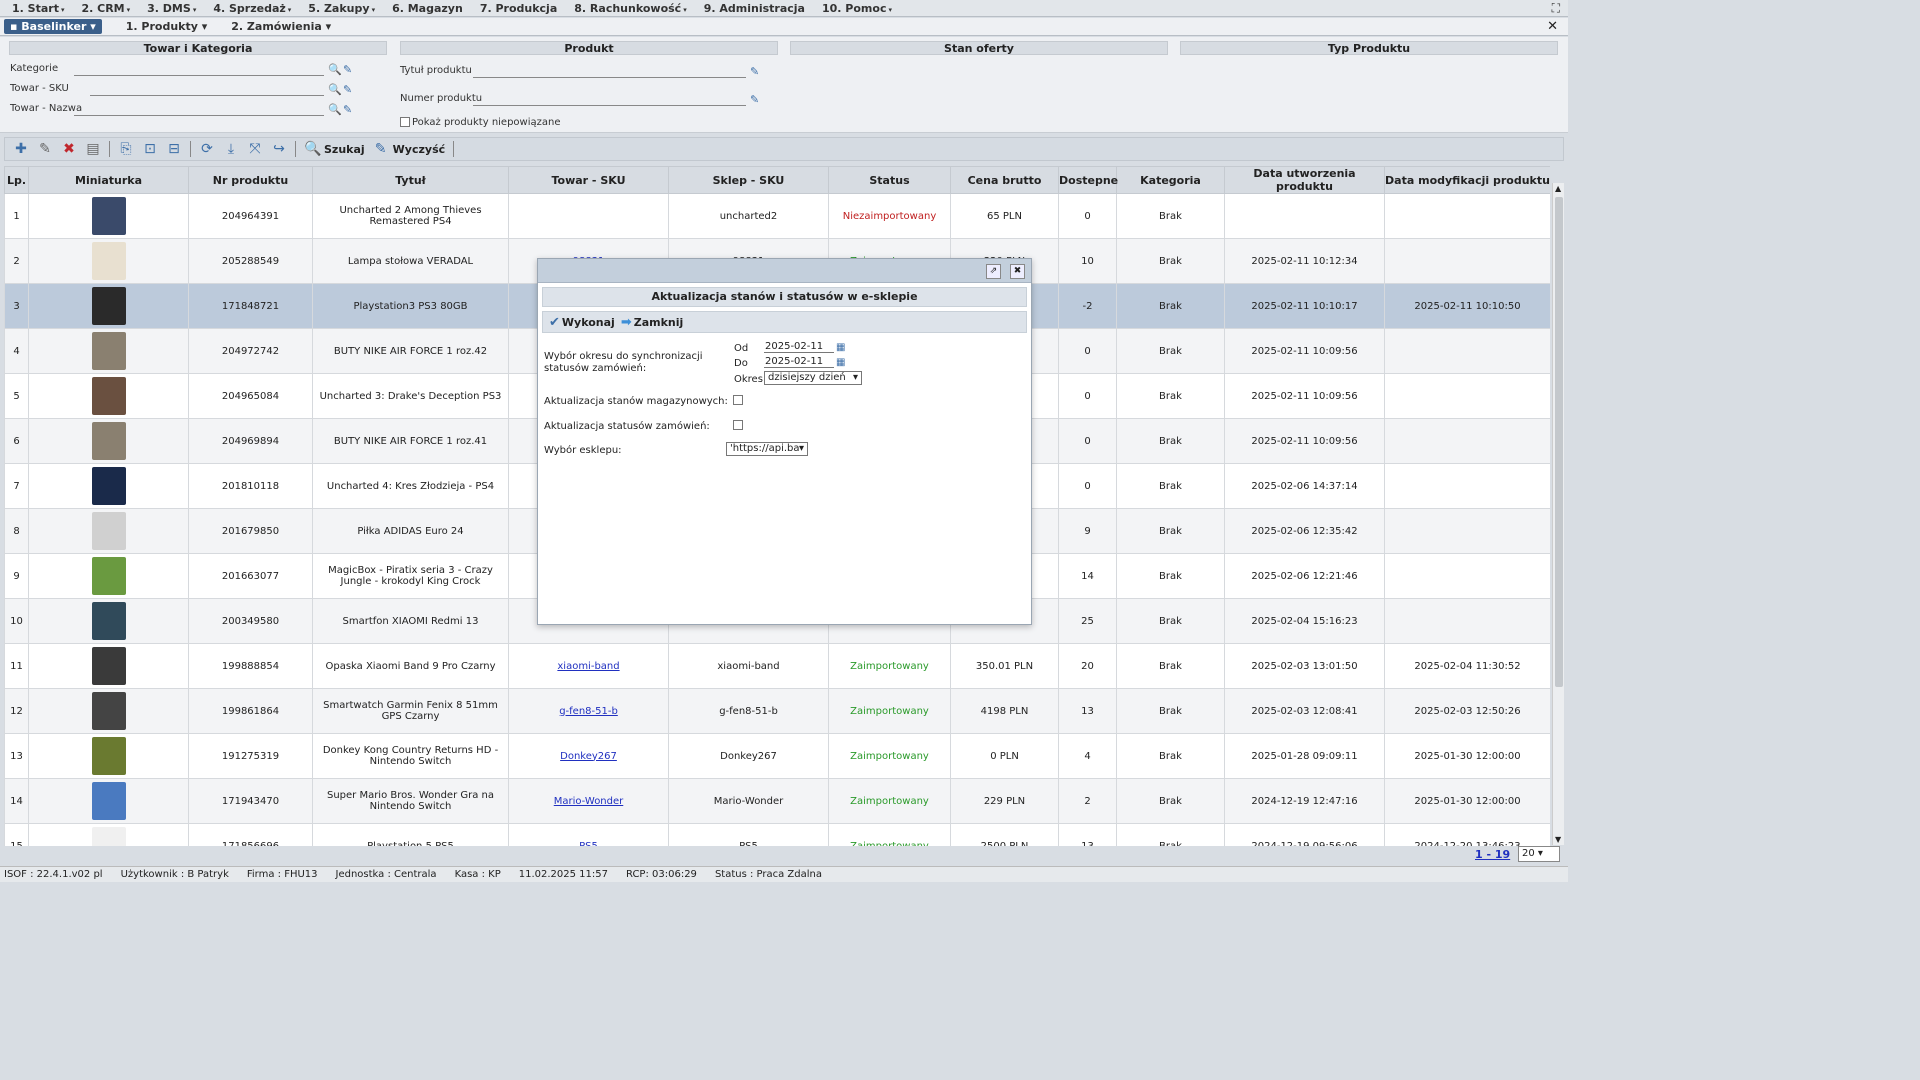 This screenshot has height=1080, width=1920. What do you see at coordinates (738, 400) in the screenshot?
I see `stock-checkbox` at bounding box center [738, 400].